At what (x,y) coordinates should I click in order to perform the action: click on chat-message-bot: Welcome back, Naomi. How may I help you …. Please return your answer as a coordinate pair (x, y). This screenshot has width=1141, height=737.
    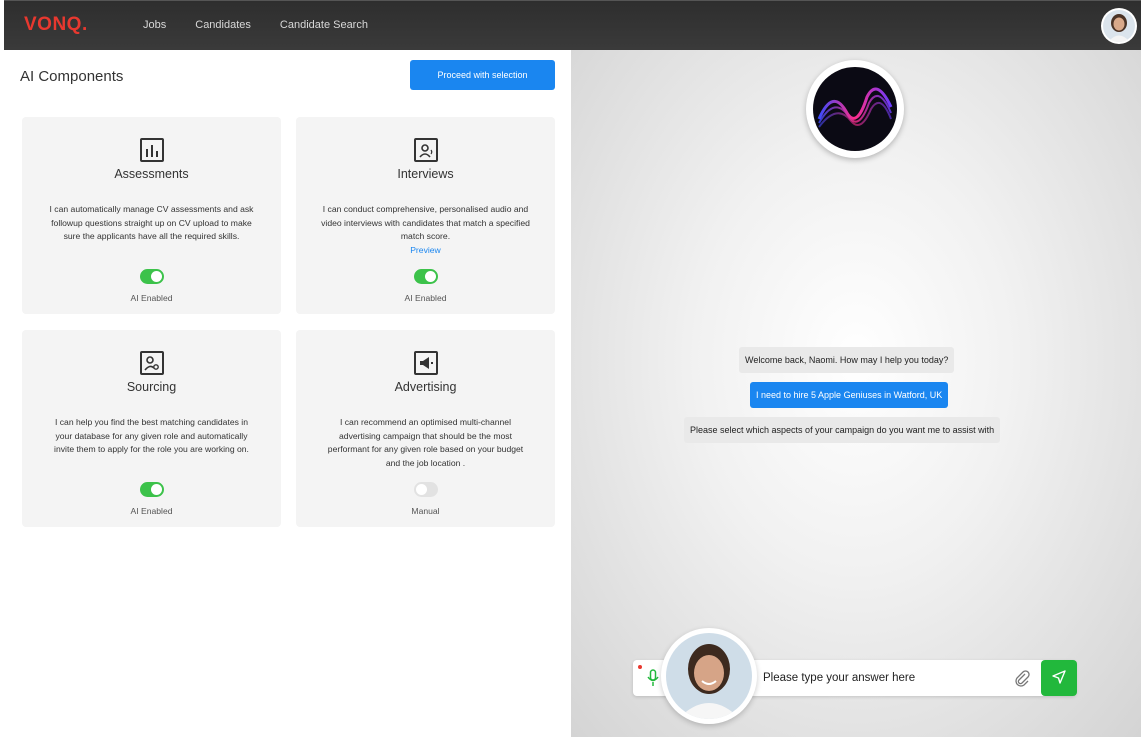
    Looking at the image, I should click on (847, 360).